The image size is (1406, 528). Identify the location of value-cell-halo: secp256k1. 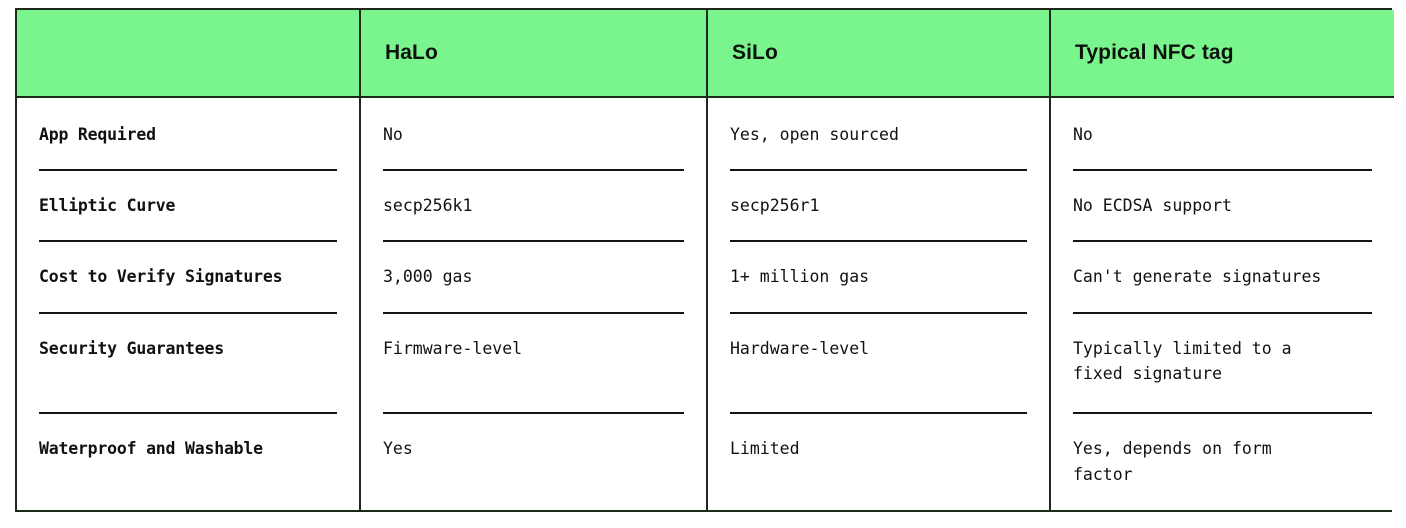
(534, 204).